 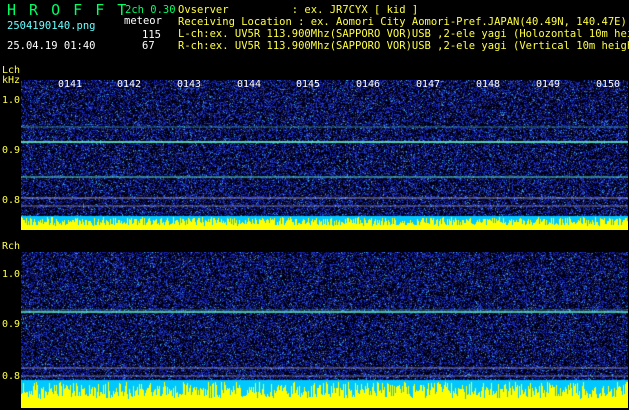 What do you see at coordinates (11, 150) in the screenshot?
I see `lch-ytick-2: 0.9` at bounding box center [11, 150].